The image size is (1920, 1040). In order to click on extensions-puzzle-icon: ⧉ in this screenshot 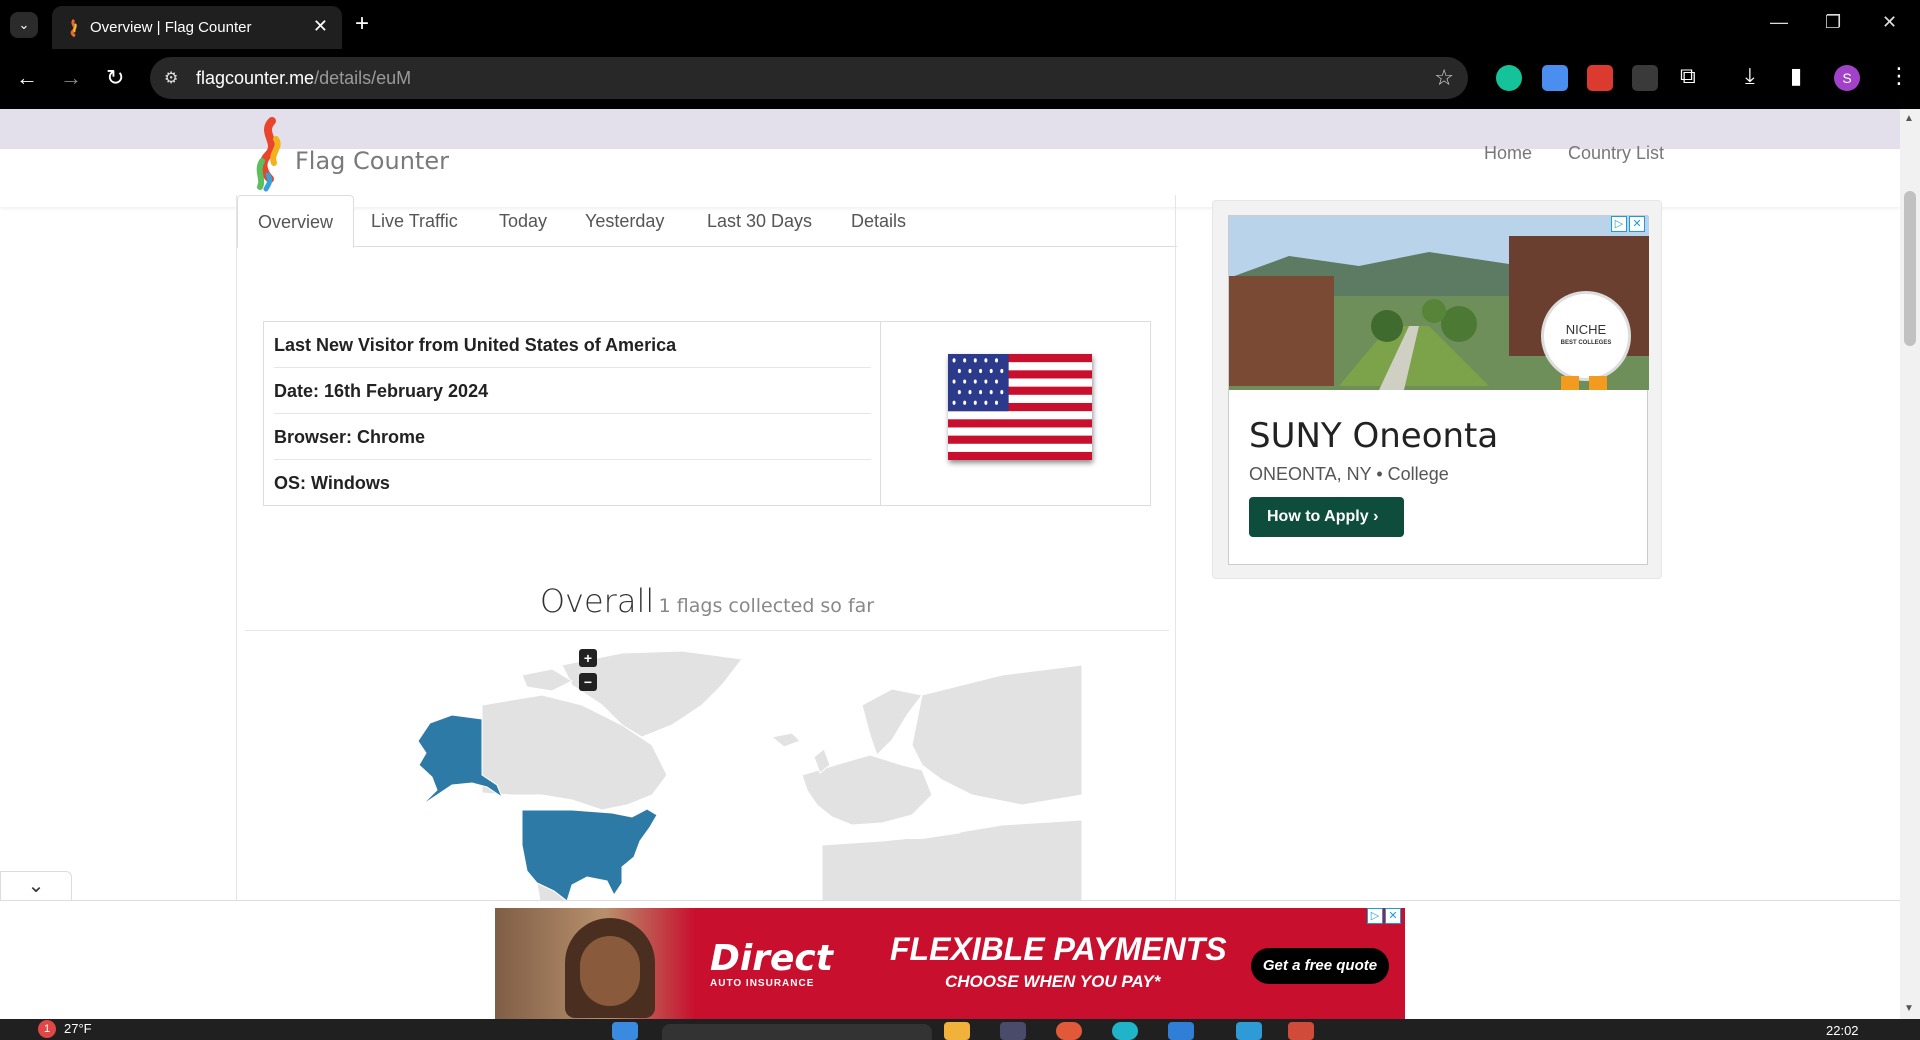, I will do `click(1688, 76)`.